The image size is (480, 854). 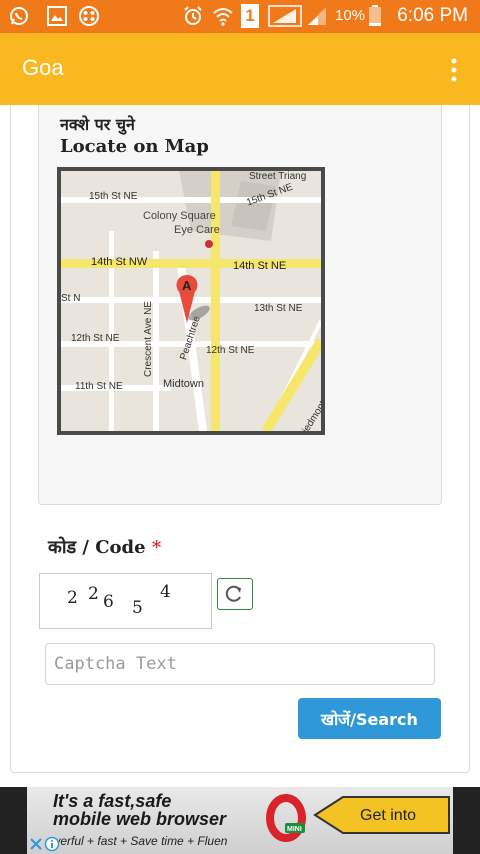 What do you see at coordinates (43, 67) in the screenshot?
I see `app-title: Goa` at bounding box center [43, 67].